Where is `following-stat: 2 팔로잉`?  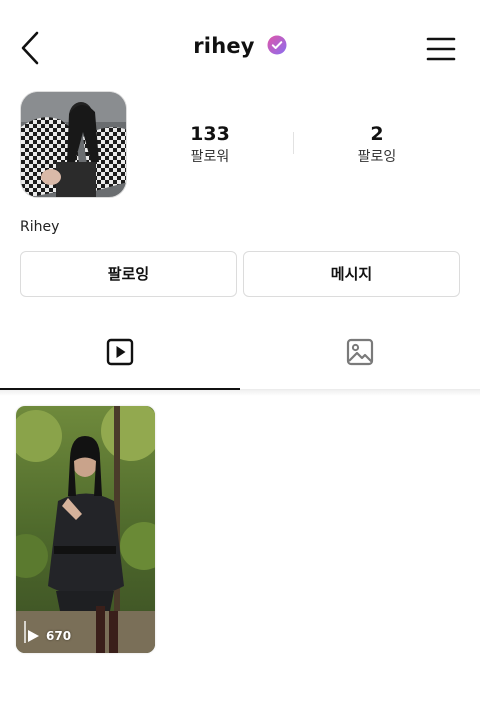
following-stat: 2 팔로잉 is located at coordinates (377, 144).